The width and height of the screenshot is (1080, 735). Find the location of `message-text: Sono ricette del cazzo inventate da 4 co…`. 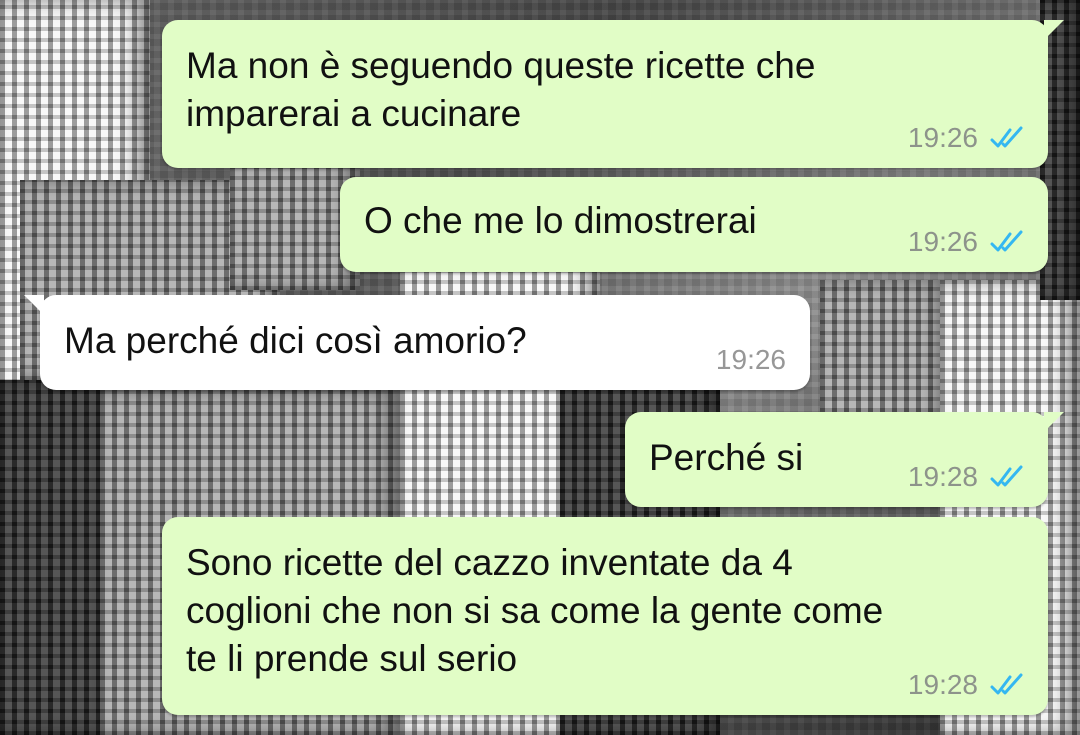

message-text: Sono ricette del cazzo inventate da 4 co… is located at coordinates (535, 610).